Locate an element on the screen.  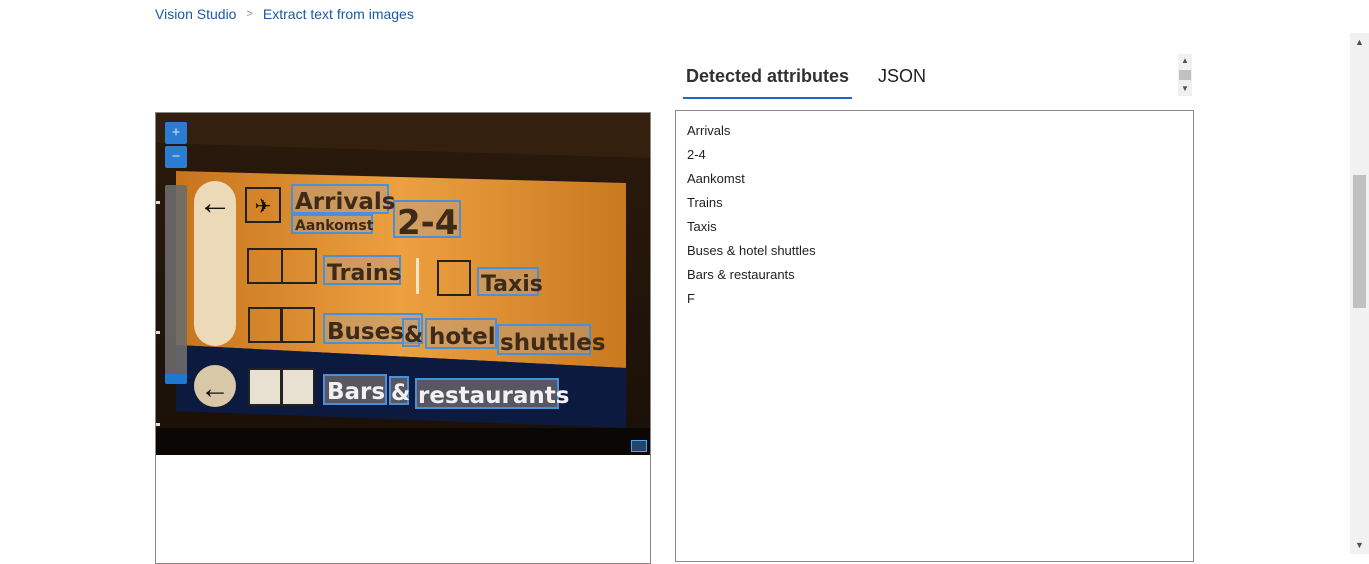
page-scrollbar: ▲ ▼ is located at coordinates (1359, 293).